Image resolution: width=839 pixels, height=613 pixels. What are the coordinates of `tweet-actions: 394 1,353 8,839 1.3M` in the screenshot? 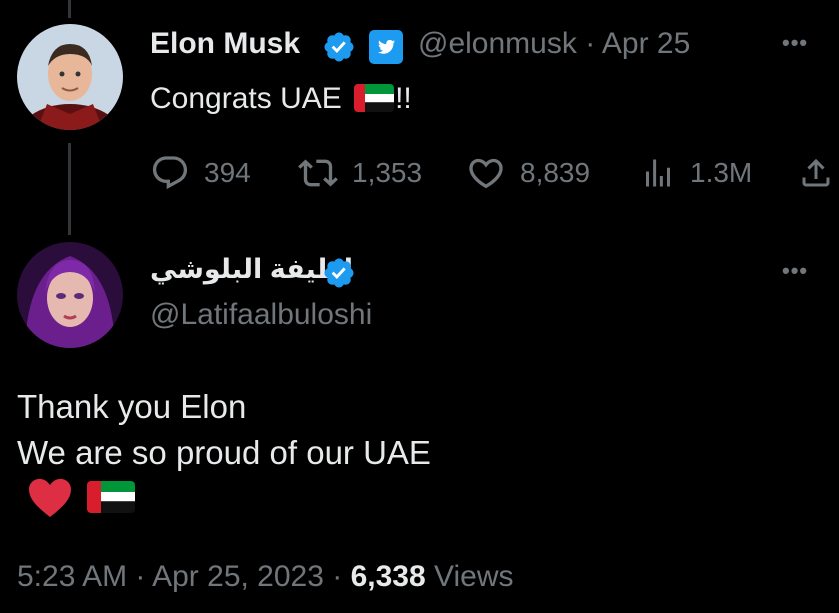 It's located at (494, 173).